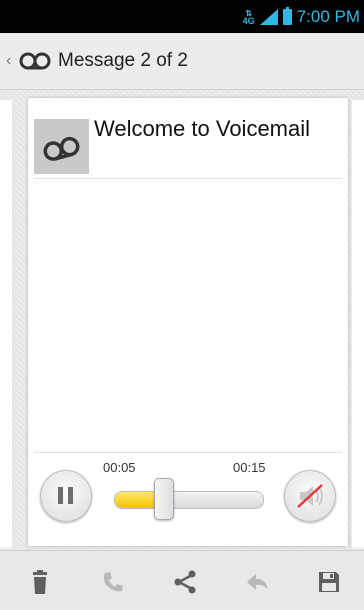 This screenshot has width=364, height=610. What do you see at coordinates (328, 16) in the screenshot?
I see `clock: 7:00 PM` at bounding box center [328, 16].